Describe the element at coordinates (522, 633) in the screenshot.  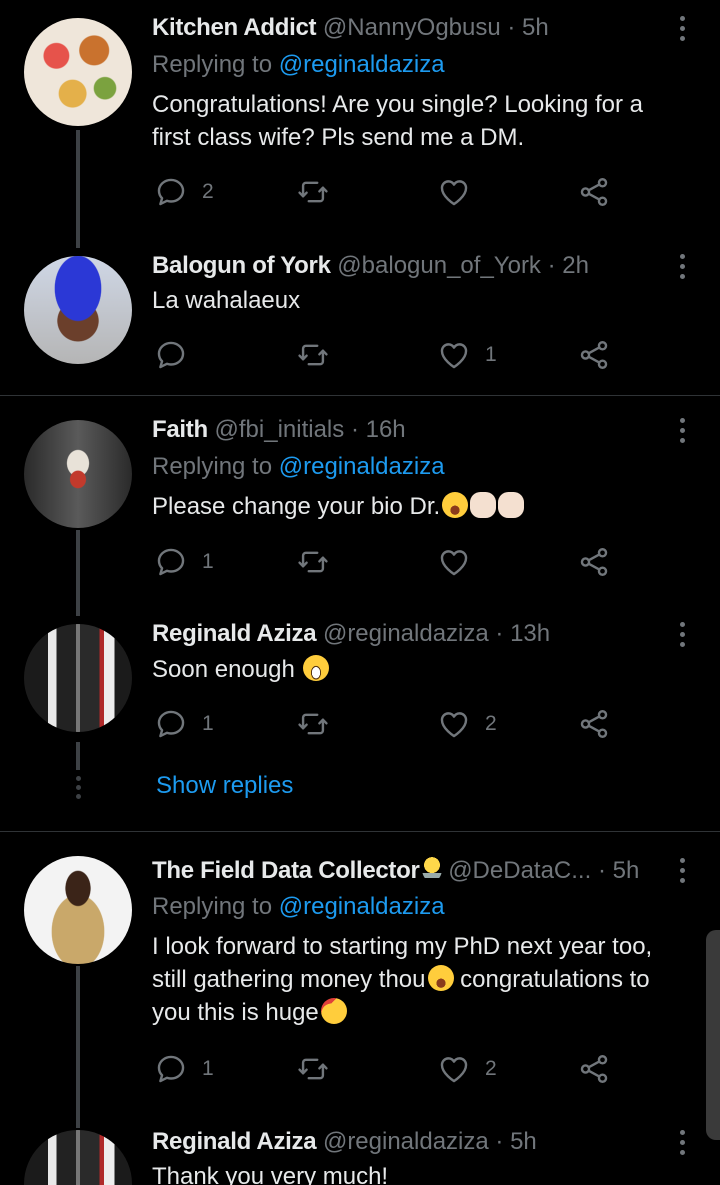
I see `timestamp: · 13h` at that location.